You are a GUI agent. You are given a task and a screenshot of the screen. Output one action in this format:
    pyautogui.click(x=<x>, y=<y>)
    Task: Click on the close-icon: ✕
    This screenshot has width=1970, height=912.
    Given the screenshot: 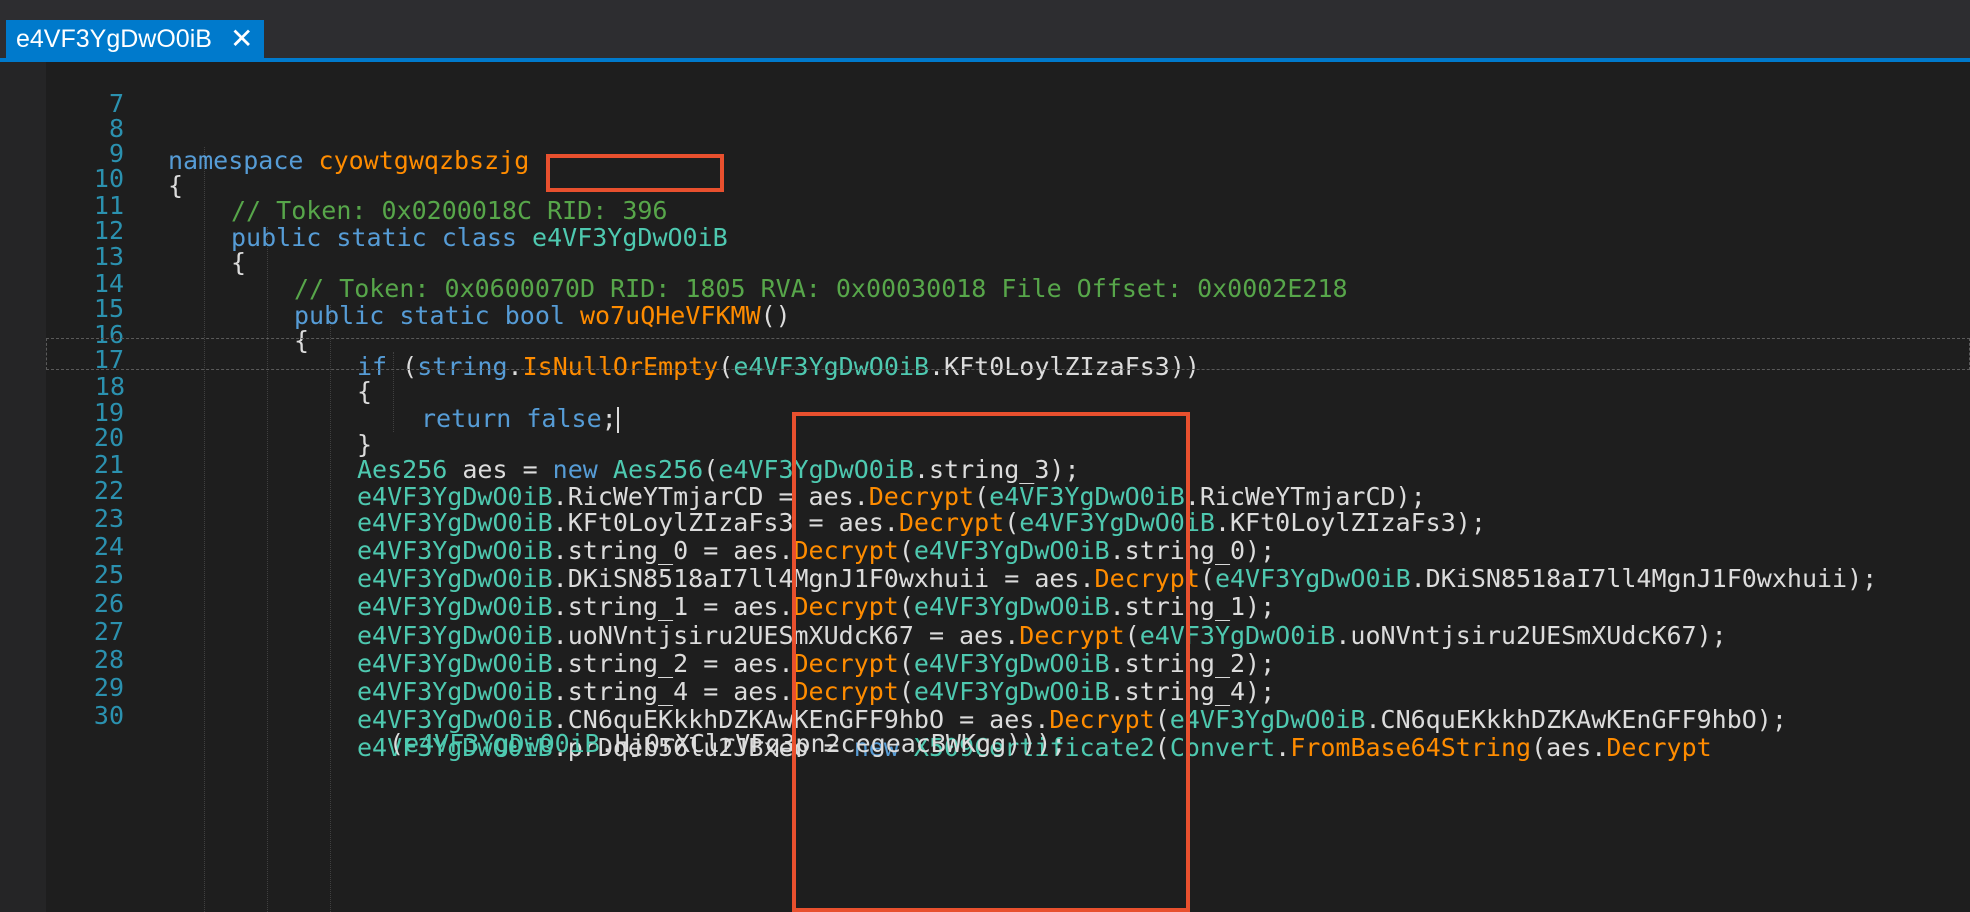 What is the action you would take?
    pyautogui.click(x=241, y=39)
    